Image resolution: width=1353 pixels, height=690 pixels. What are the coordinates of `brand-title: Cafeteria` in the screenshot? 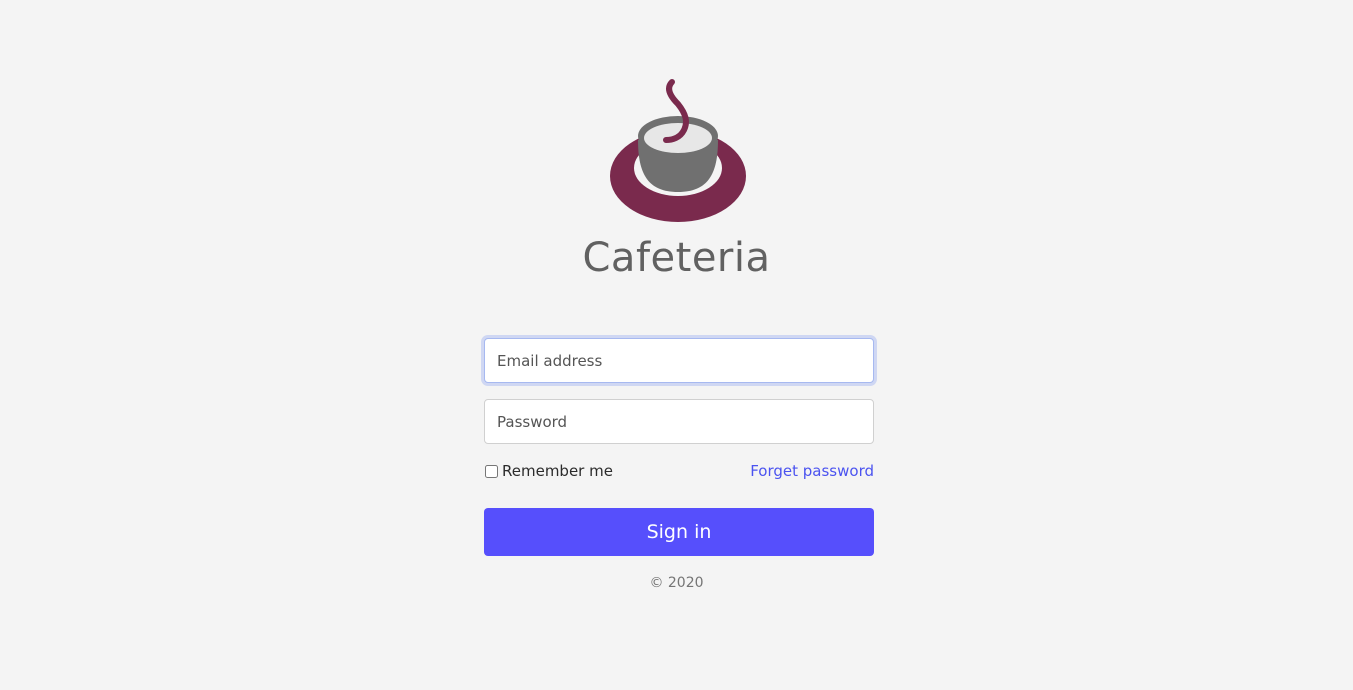 It's located at (676, 258).